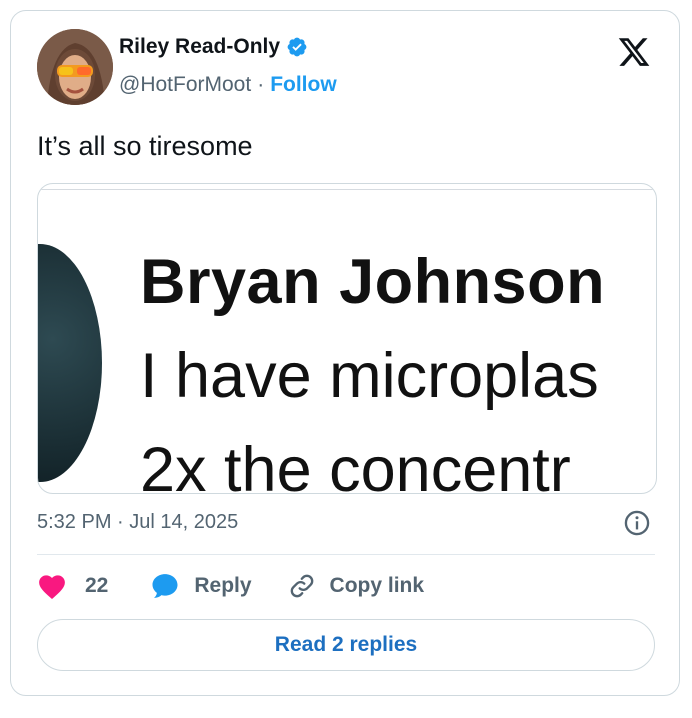  What do you see at coordinates (637, 523) in the screenshot?
I see `info-icon` at bounding box center [637, 523].